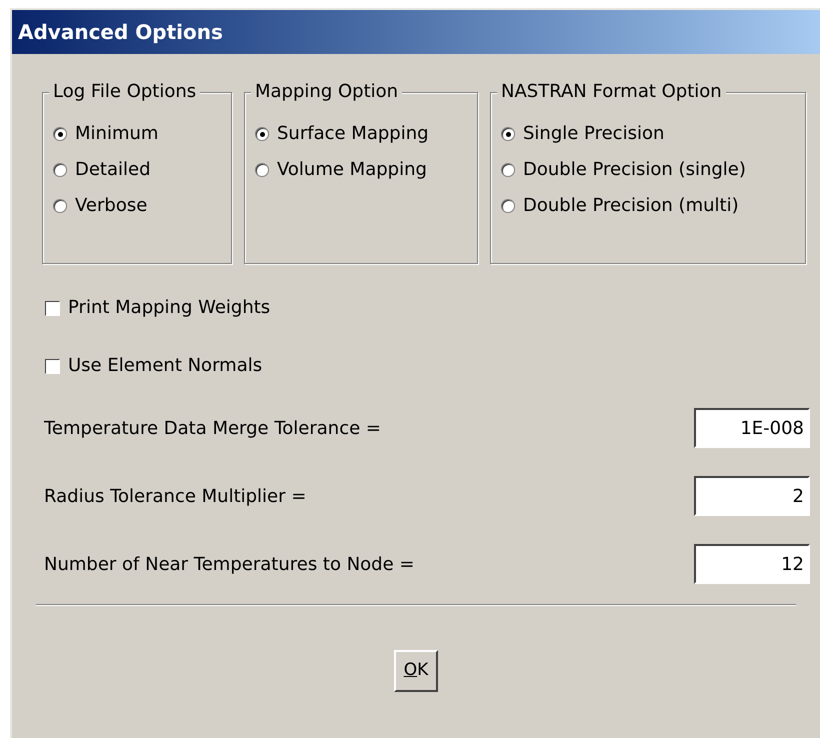  Describe the element at coordinates (653, 134) in the screenshot. I see `radio-option: Single Precision` at that location.